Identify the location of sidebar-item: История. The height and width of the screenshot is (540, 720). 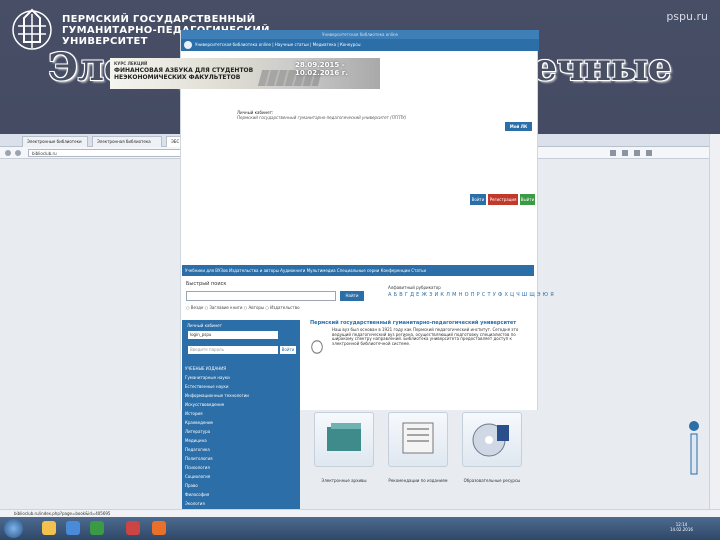
(241, 413).